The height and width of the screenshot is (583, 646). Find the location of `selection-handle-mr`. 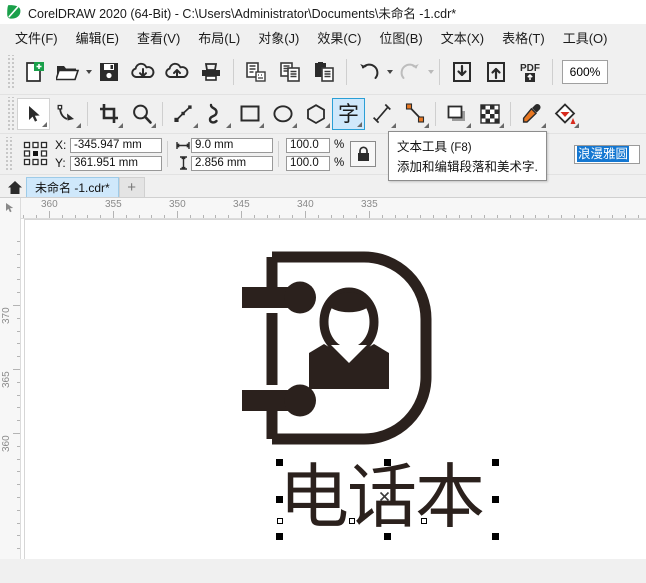

selection-handle-mr is located at coordinates (495, 499).